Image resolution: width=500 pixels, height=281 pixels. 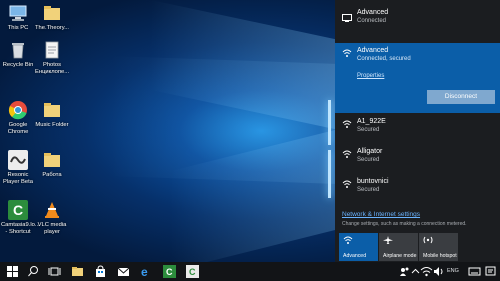 I want to click on computer-icon, so click(x=18, y=13).